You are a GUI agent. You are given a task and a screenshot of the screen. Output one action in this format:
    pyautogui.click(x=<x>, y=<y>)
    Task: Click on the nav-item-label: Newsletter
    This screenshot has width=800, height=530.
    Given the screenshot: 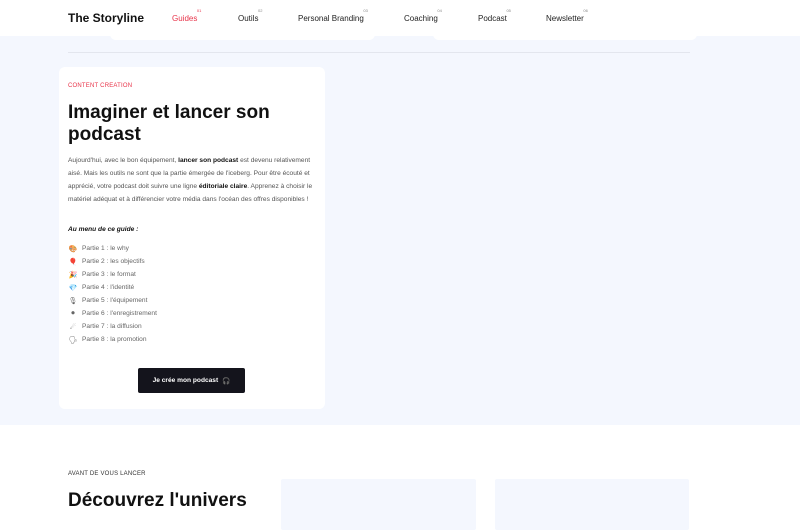 What is the action you would take?
    pyautogui.click(x=565, y=18)
    